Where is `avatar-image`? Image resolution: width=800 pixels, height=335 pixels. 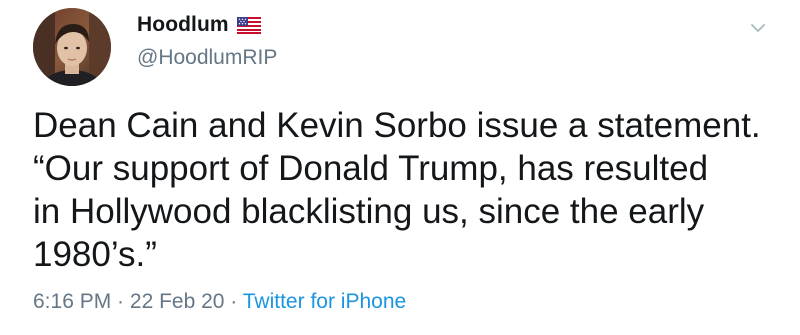
avatar-image is located at coordinates (72, 47).